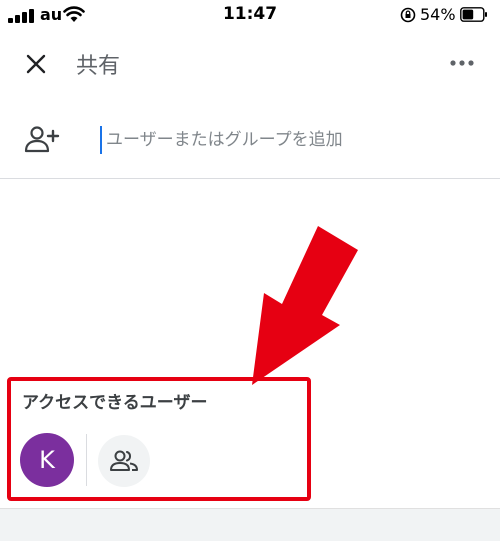 The image size is (500, 541). I want to click on more-options-button, so click(462, 63).